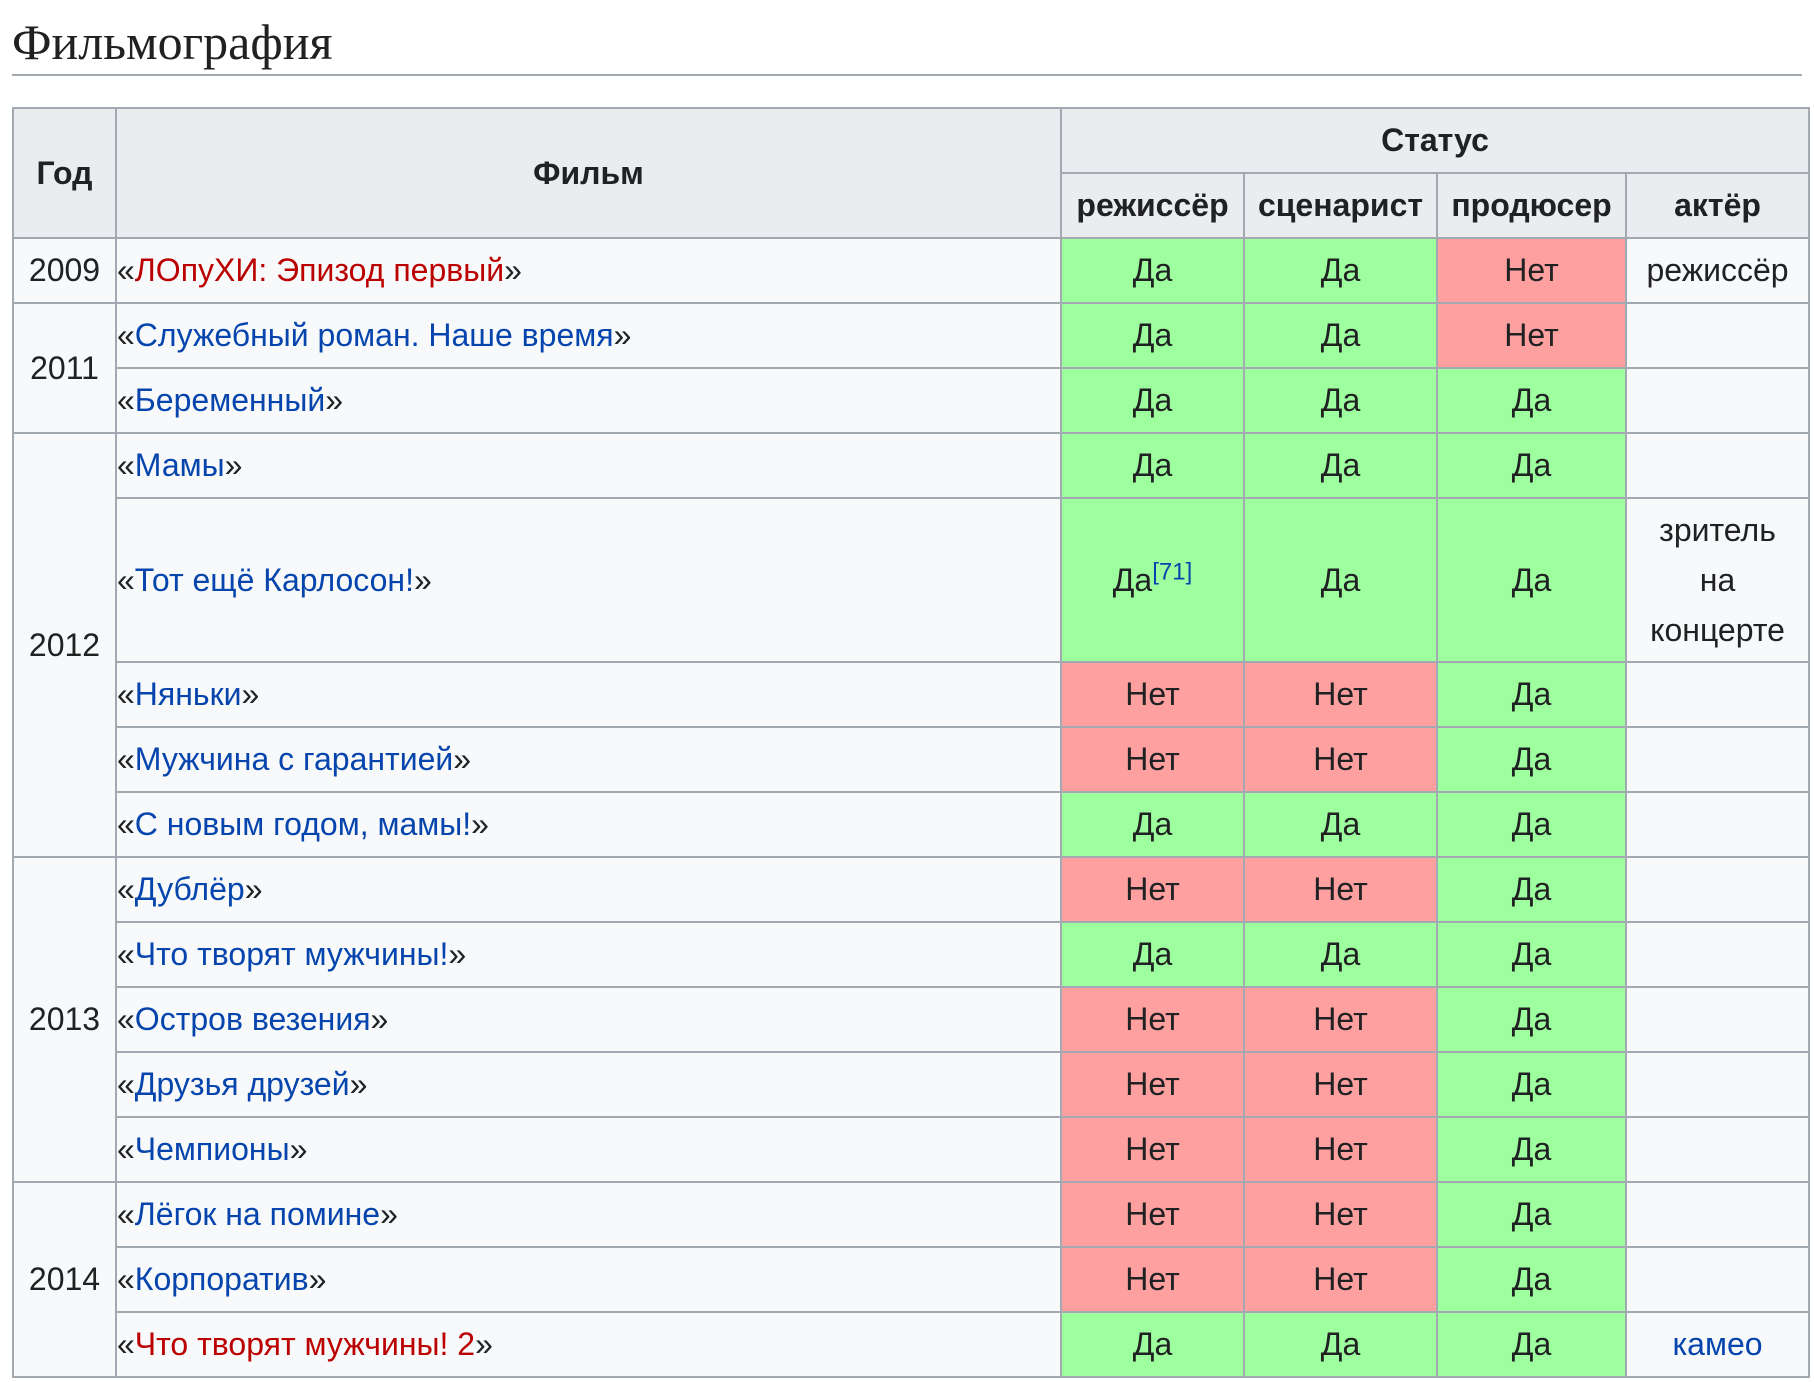 The image size is (1814, 1382). I want to click on film-link: Мужчина с гарантией, so click(294, 759).